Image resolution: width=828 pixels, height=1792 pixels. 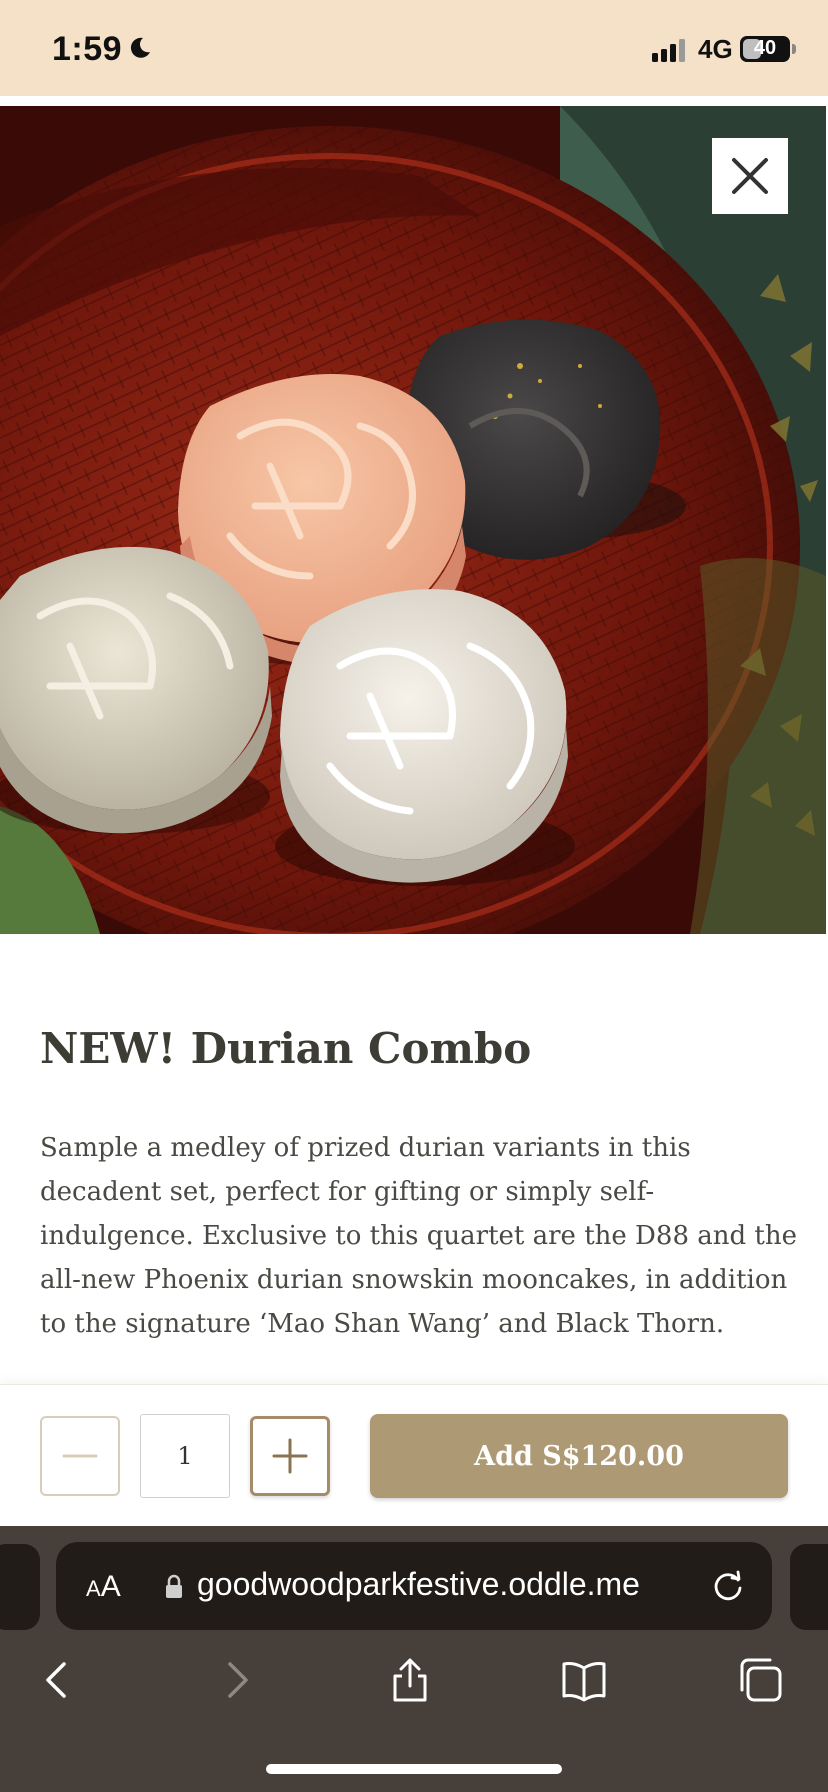 I want to click on decrease-quantity-button, so click(x=80, y=1456).